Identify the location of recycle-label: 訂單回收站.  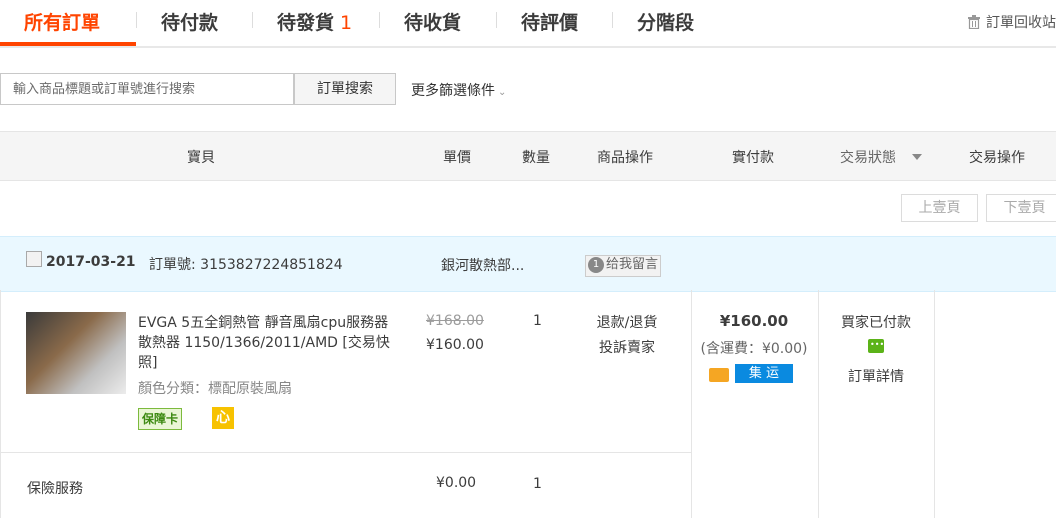
(1021, 23).